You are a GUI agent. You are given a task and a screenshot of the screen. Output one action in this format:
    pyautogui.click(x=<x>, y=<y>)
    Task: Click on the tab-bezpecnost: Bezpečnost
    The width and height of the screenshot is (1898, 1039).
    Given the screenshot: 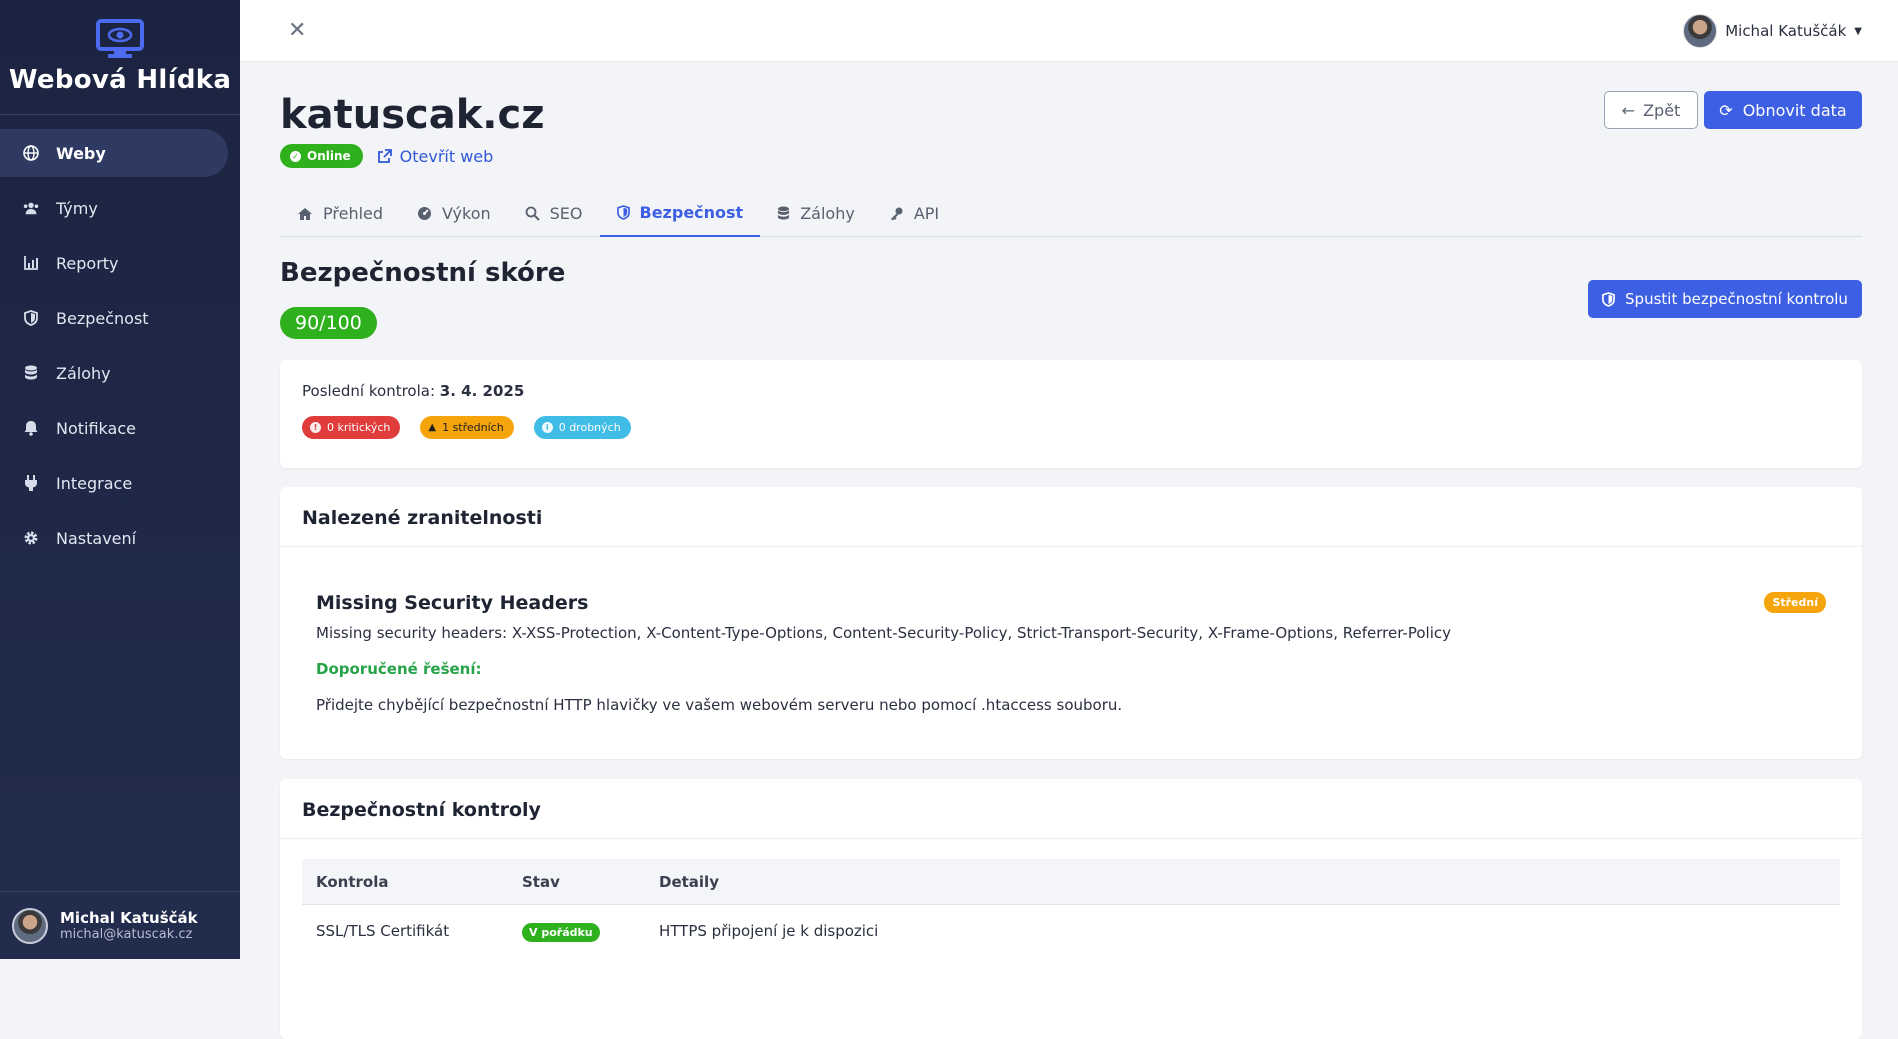 What is the action you would take?
    pyautogui.click(x=680, y=213)
    